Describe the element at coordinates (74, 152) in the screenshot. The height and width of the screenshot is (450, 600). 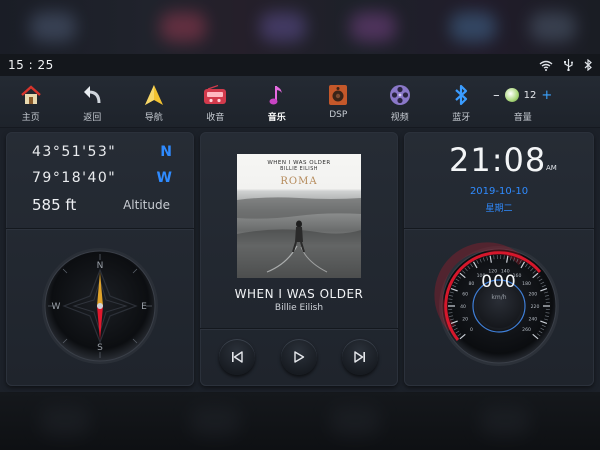
I see `latitude-value: 43°51'53"` at that location.